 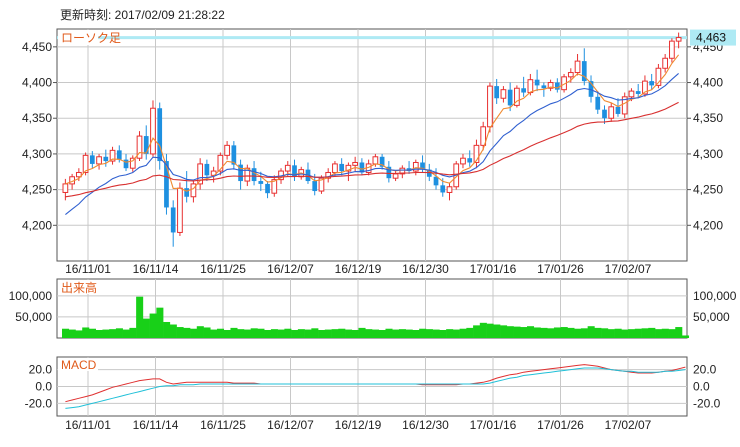 What do you see at coordinates (708, 136) in the screenshot?
I see `candle-y-ticks-right: 4,4504,4004,3504,3004,2504,200` at bounding box center [708, 136].